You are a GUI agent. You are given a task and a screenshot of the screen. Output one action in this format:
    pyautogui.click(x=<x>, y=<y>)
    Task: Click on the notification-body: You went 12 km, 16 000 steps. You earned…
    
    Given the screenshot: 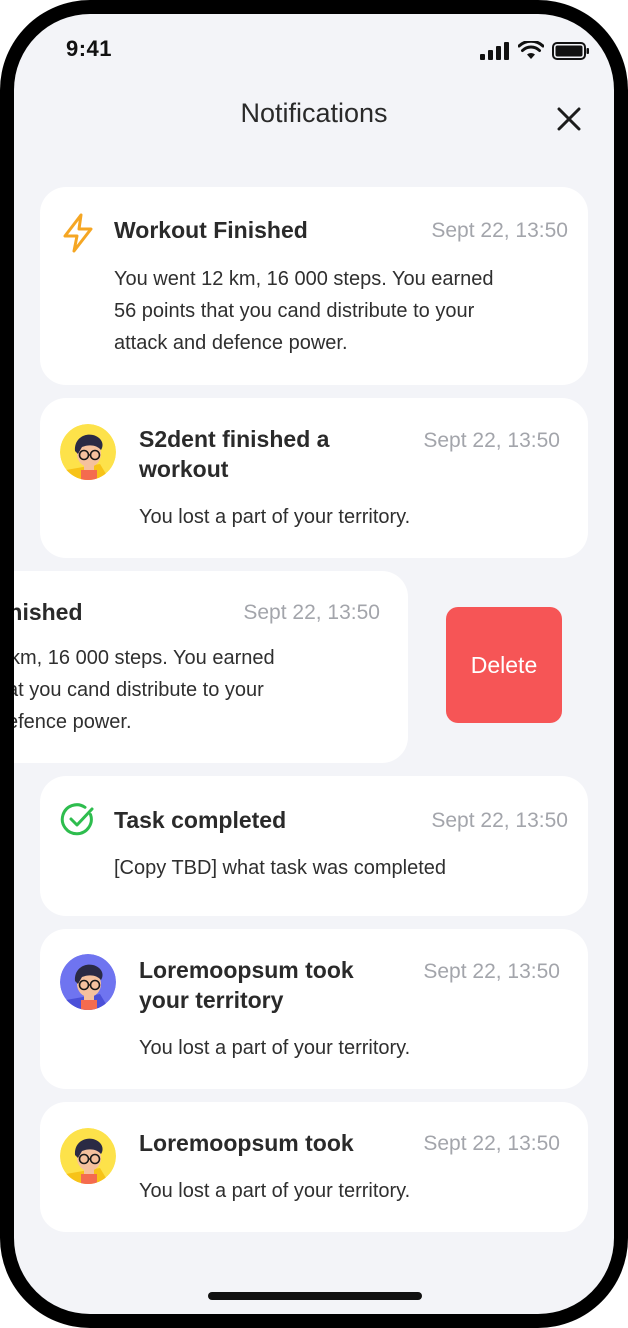 What is the action you would take?
    pyautogui.click(x=304, y=311)
    